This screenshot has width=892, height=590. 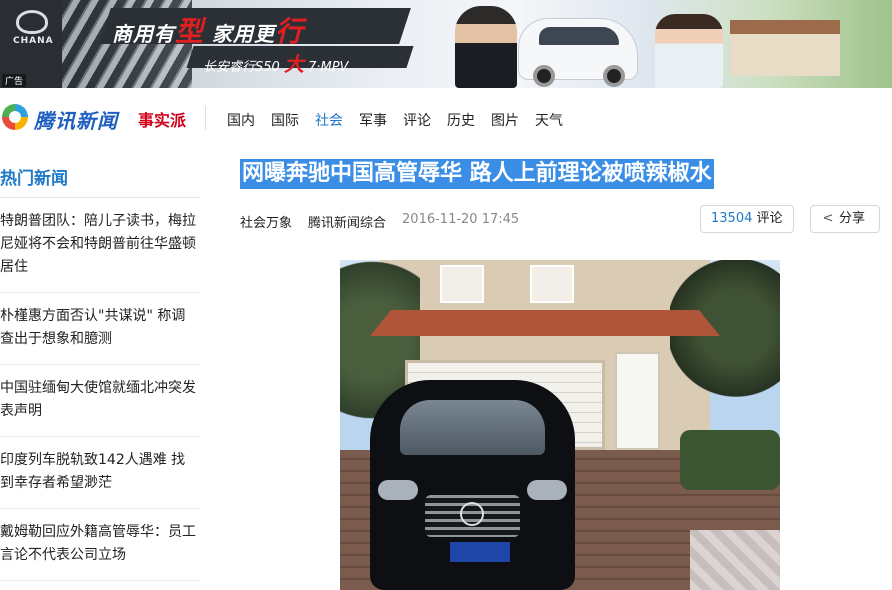 I want to click on nav-link-international: 国际, so click(x=285, y=120).